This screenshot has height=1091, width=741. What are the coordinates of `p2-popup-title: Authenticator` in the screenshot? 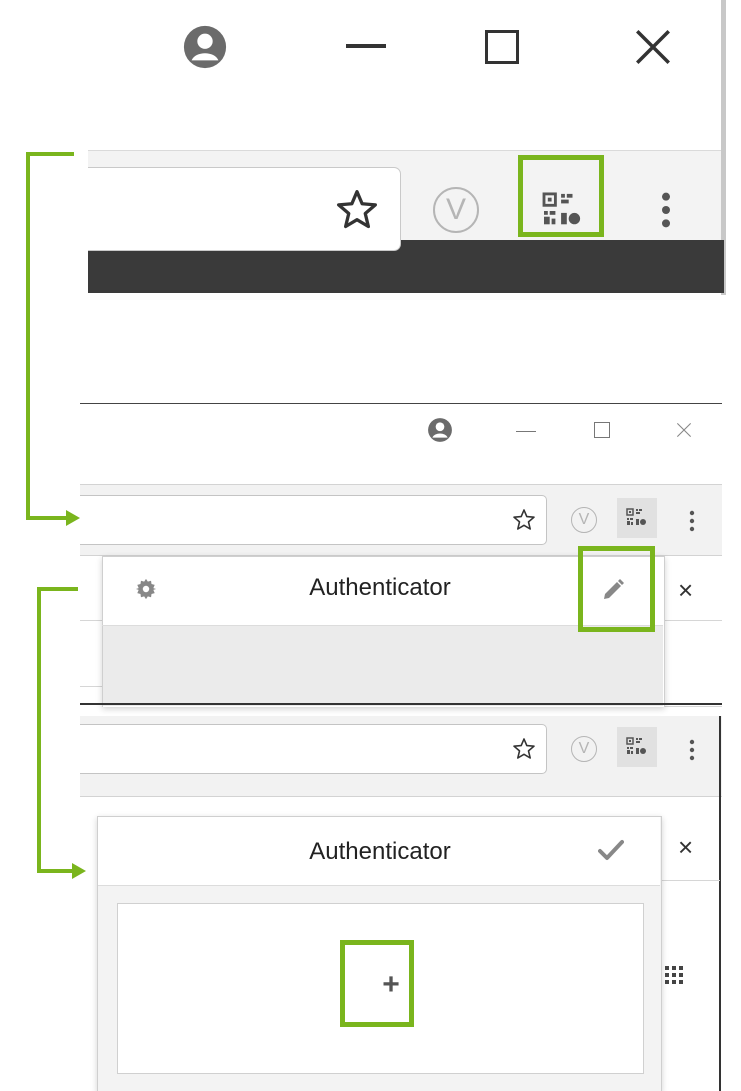 It's located at (380, 587).